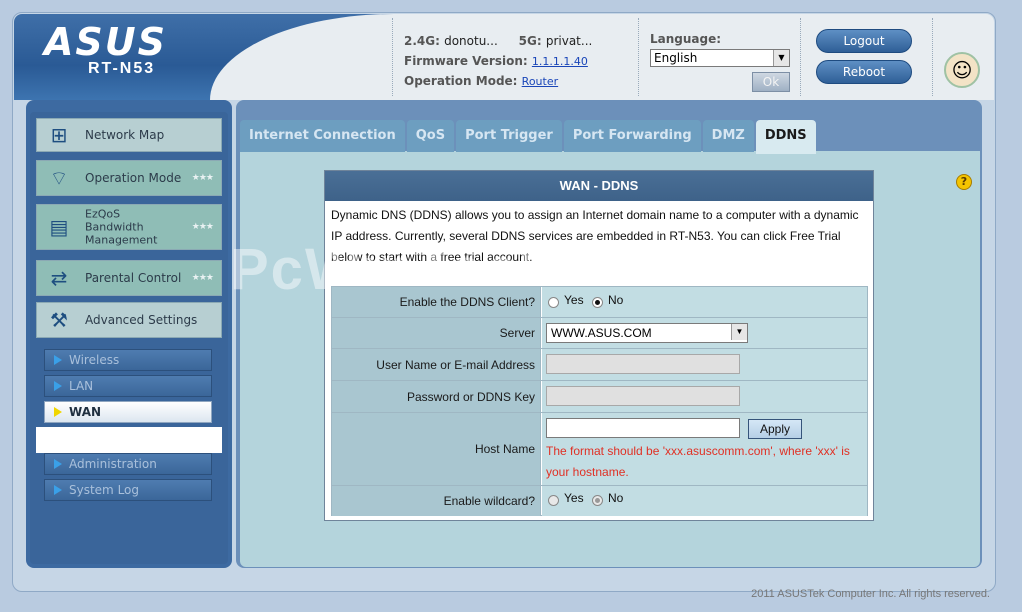  What do you see at coordinates (106, 42) in the screenshot?
I see `asus-logo: ASUS` at bounding box center [106, 42].